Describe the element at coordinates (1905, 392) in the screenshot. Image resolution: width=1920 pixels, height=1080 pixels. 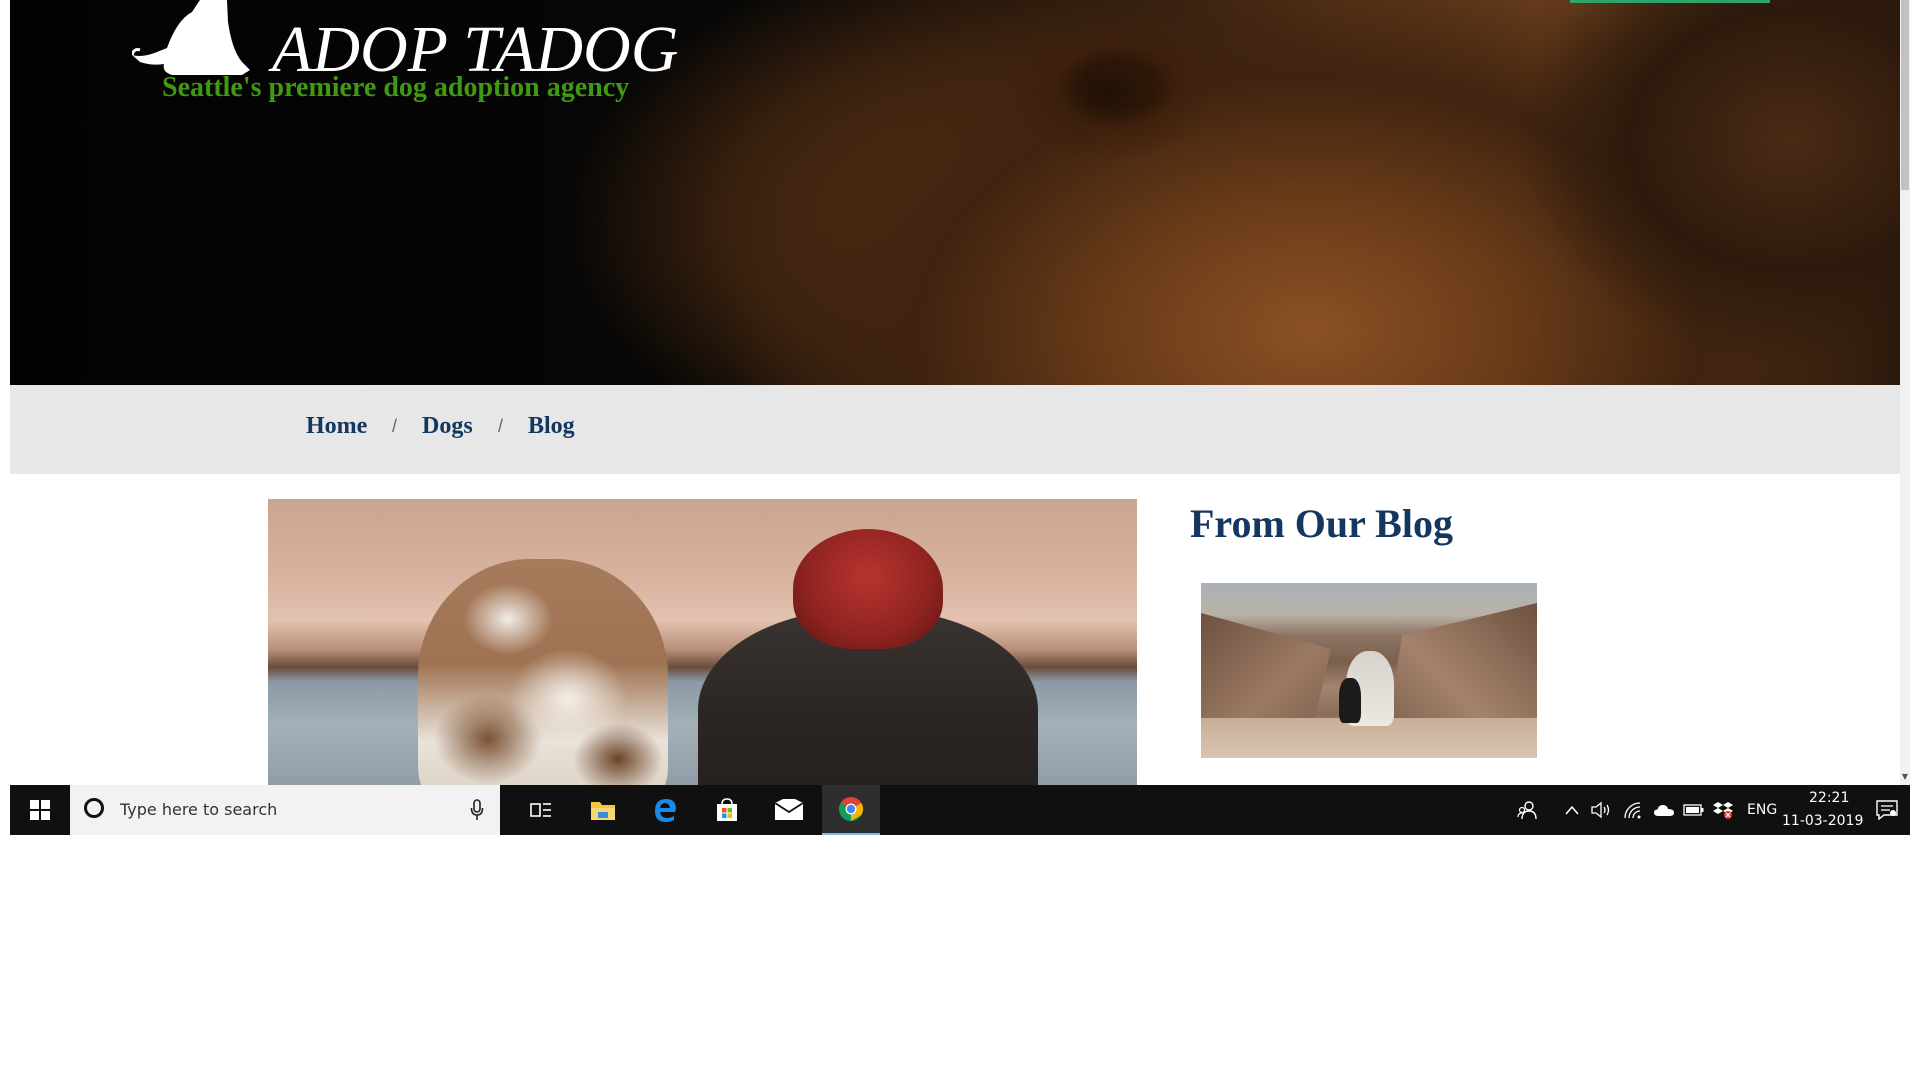
I see `page-scrollbar: ▼` at that location.